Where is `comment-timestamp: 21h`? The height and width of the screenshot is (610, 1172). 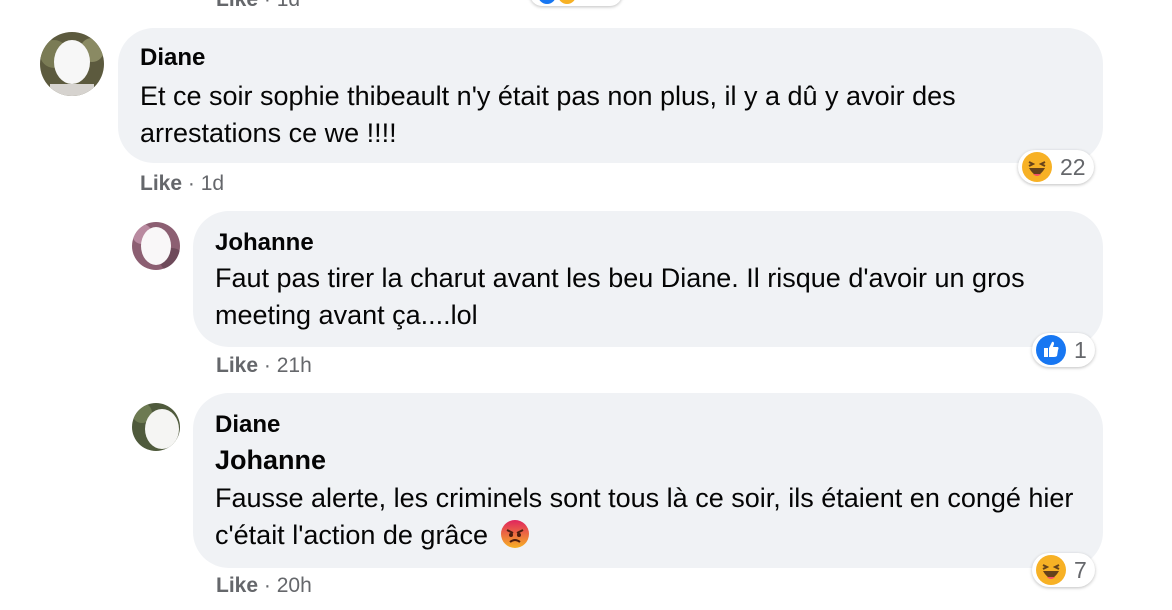 comment-timestamp: 21h is located at coordinates (294, 365).